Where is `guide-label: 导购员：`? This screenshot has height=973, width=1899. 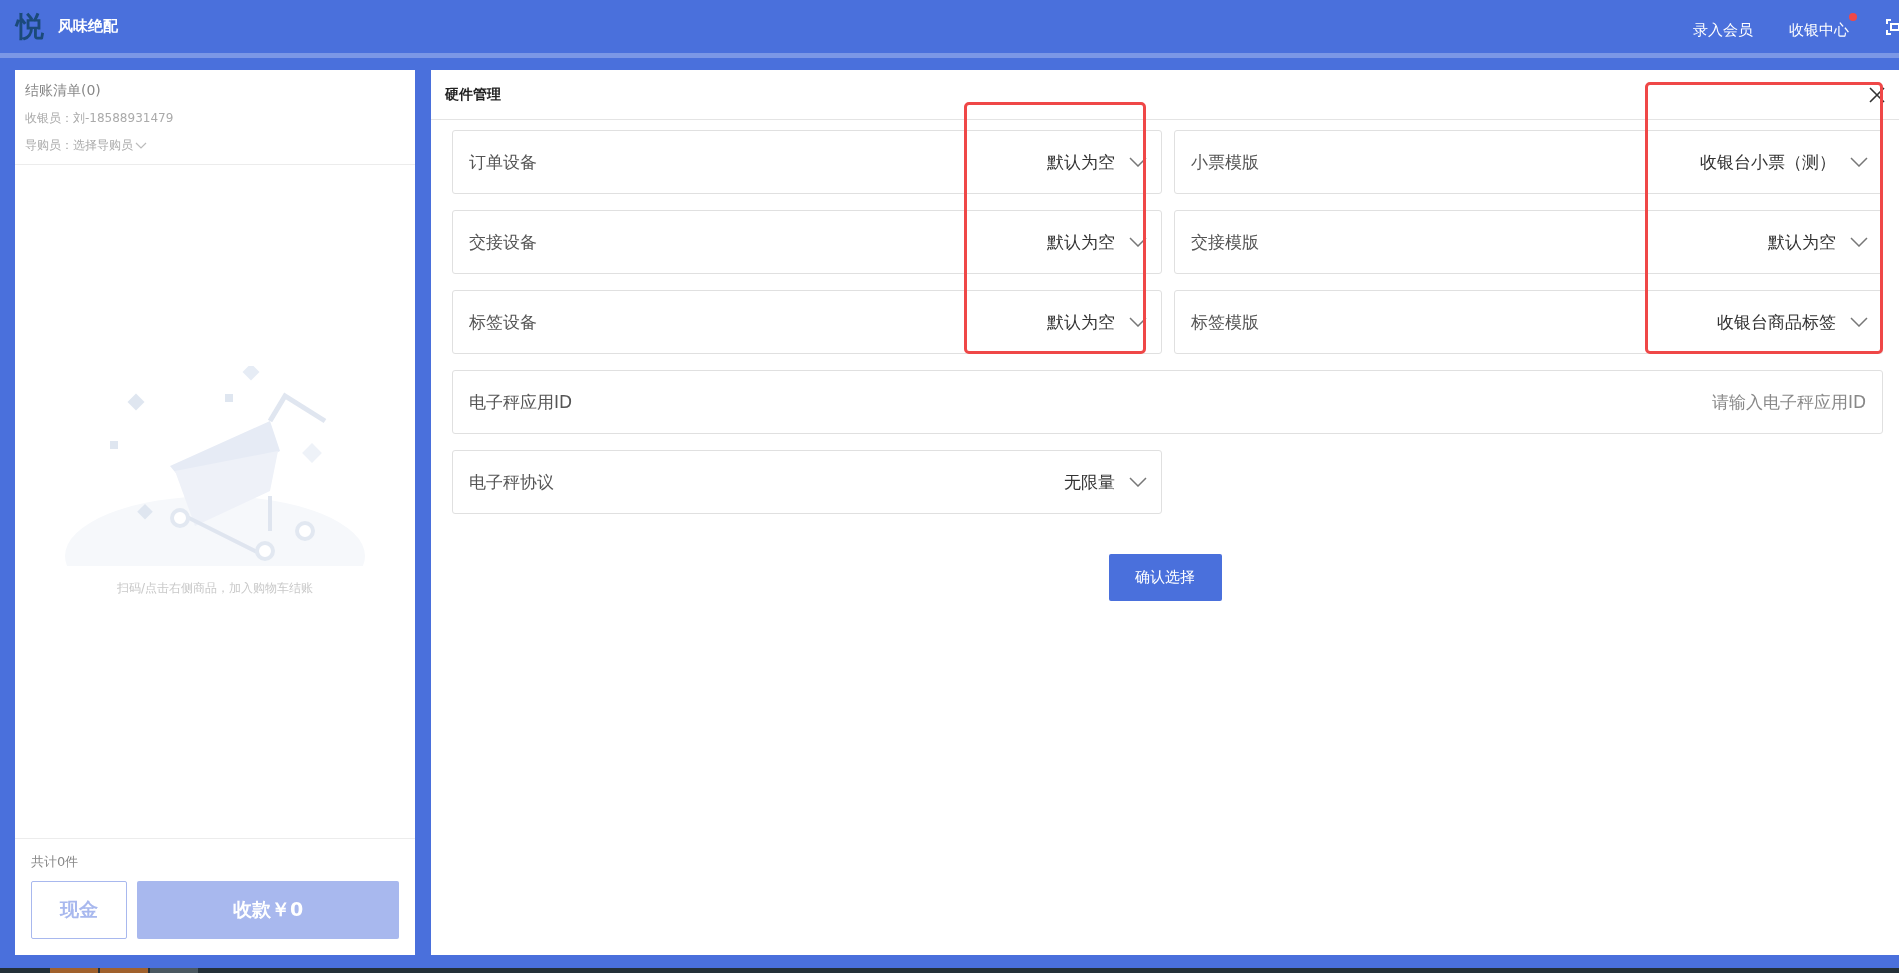 guide-label: 导购员： is located at coordinates (49, 145).